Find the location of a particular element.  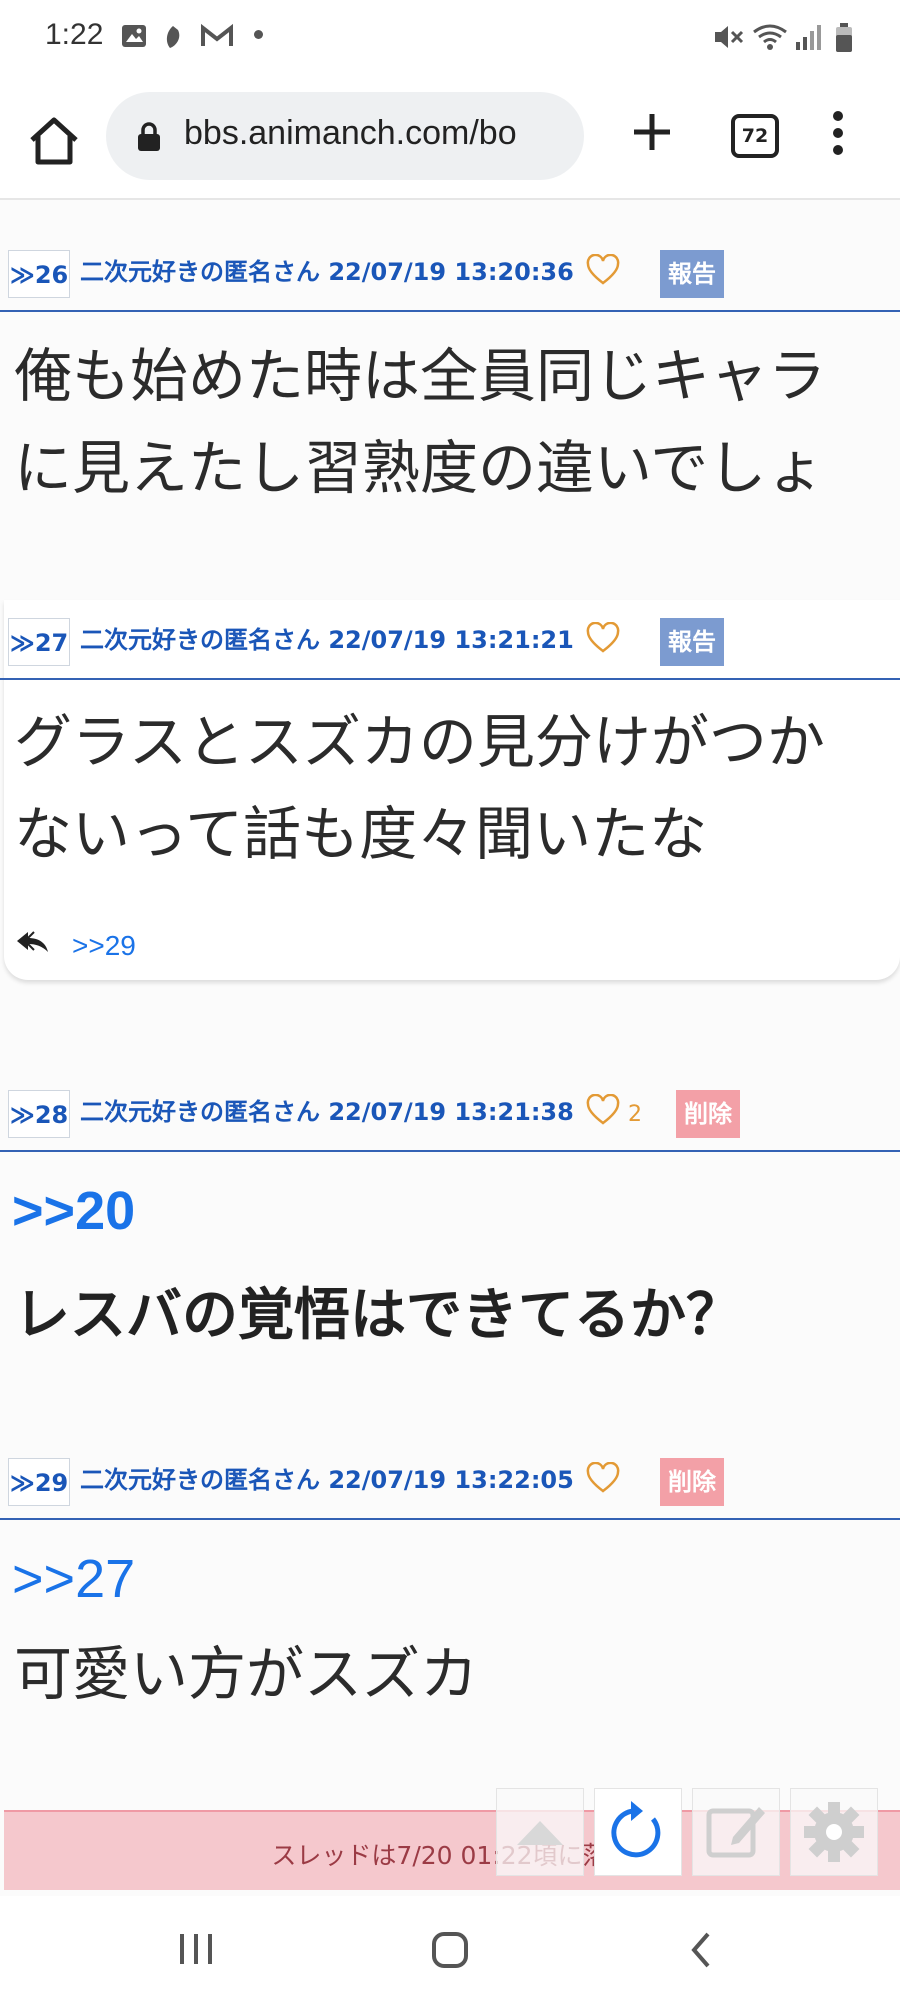

post-text-line: グラスとスズカの見分けがつか is located at coordinates (419, 742).